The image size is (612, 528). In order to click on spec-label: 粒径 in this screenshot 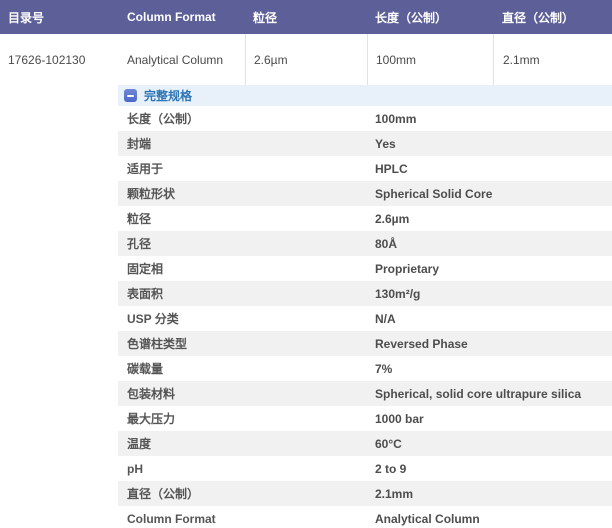, I will do `click(139, 219)`.